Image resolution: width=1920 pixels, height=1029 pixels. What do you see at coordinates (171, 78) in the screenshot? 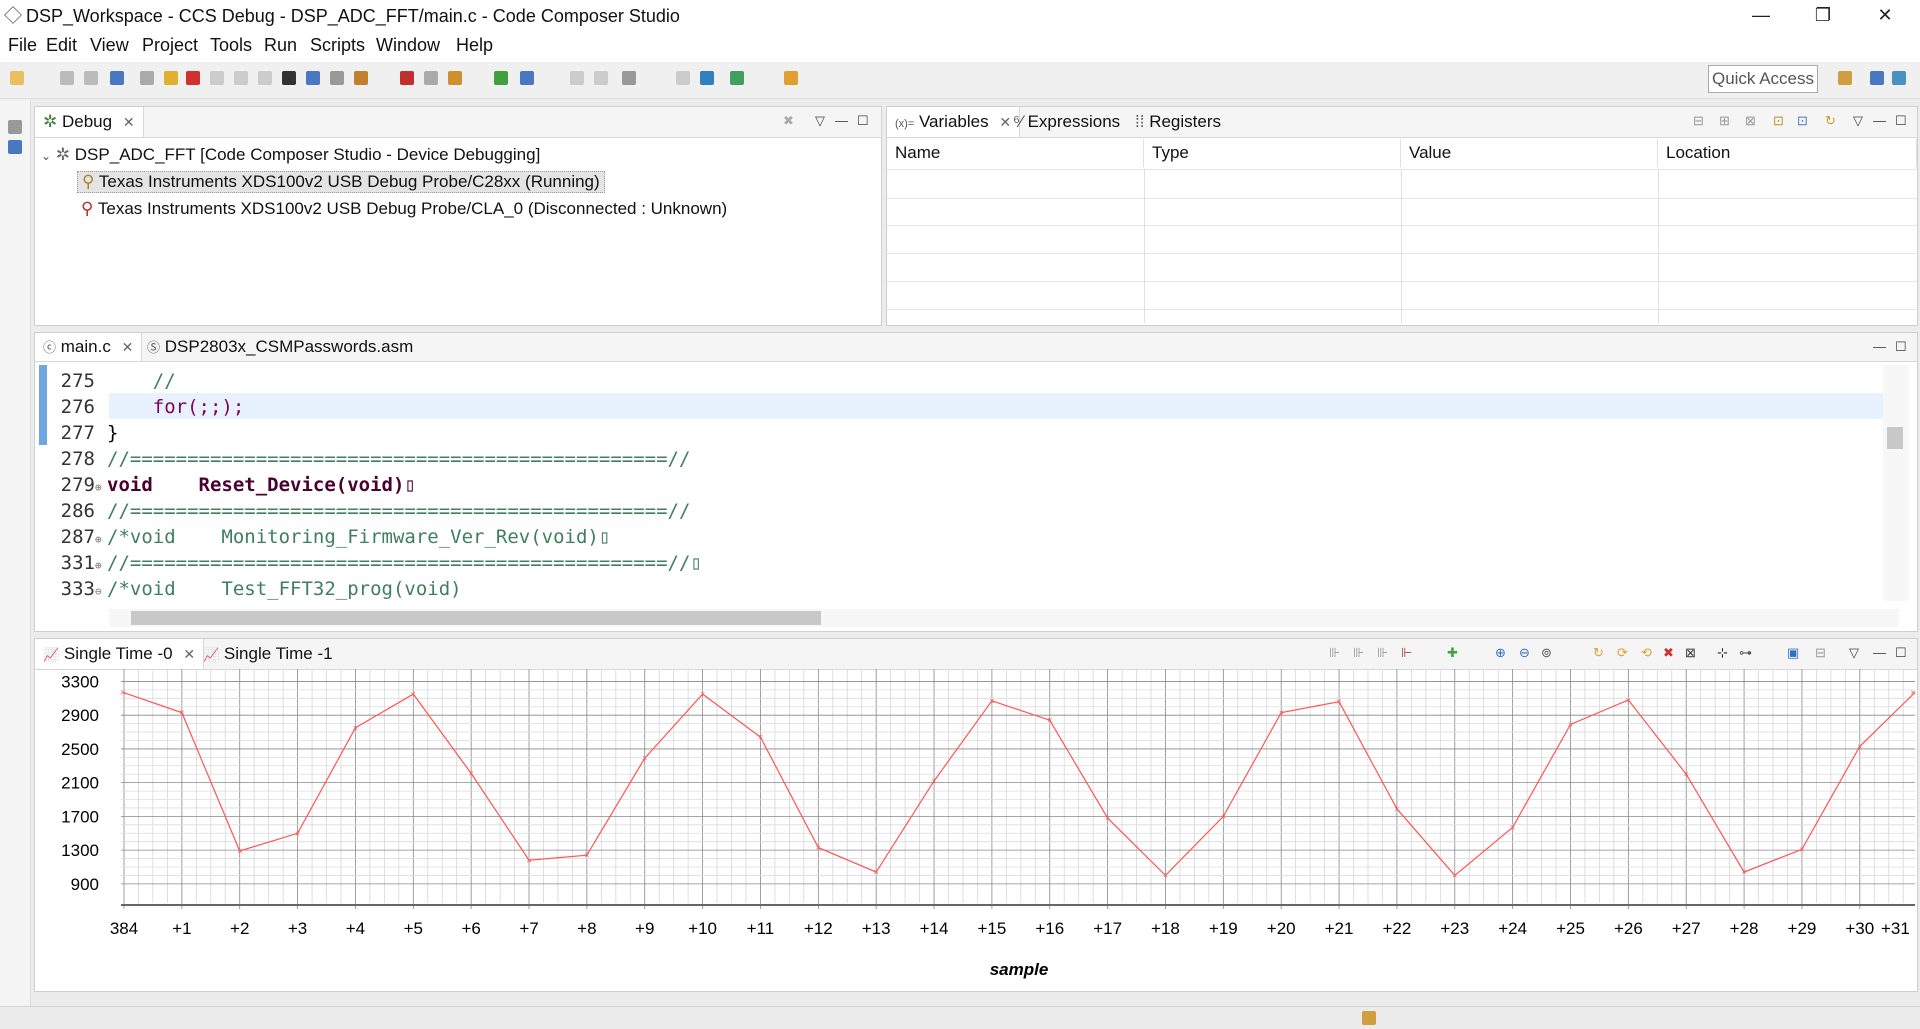
I see `suspend-icon` at bounding box center [171, 78].